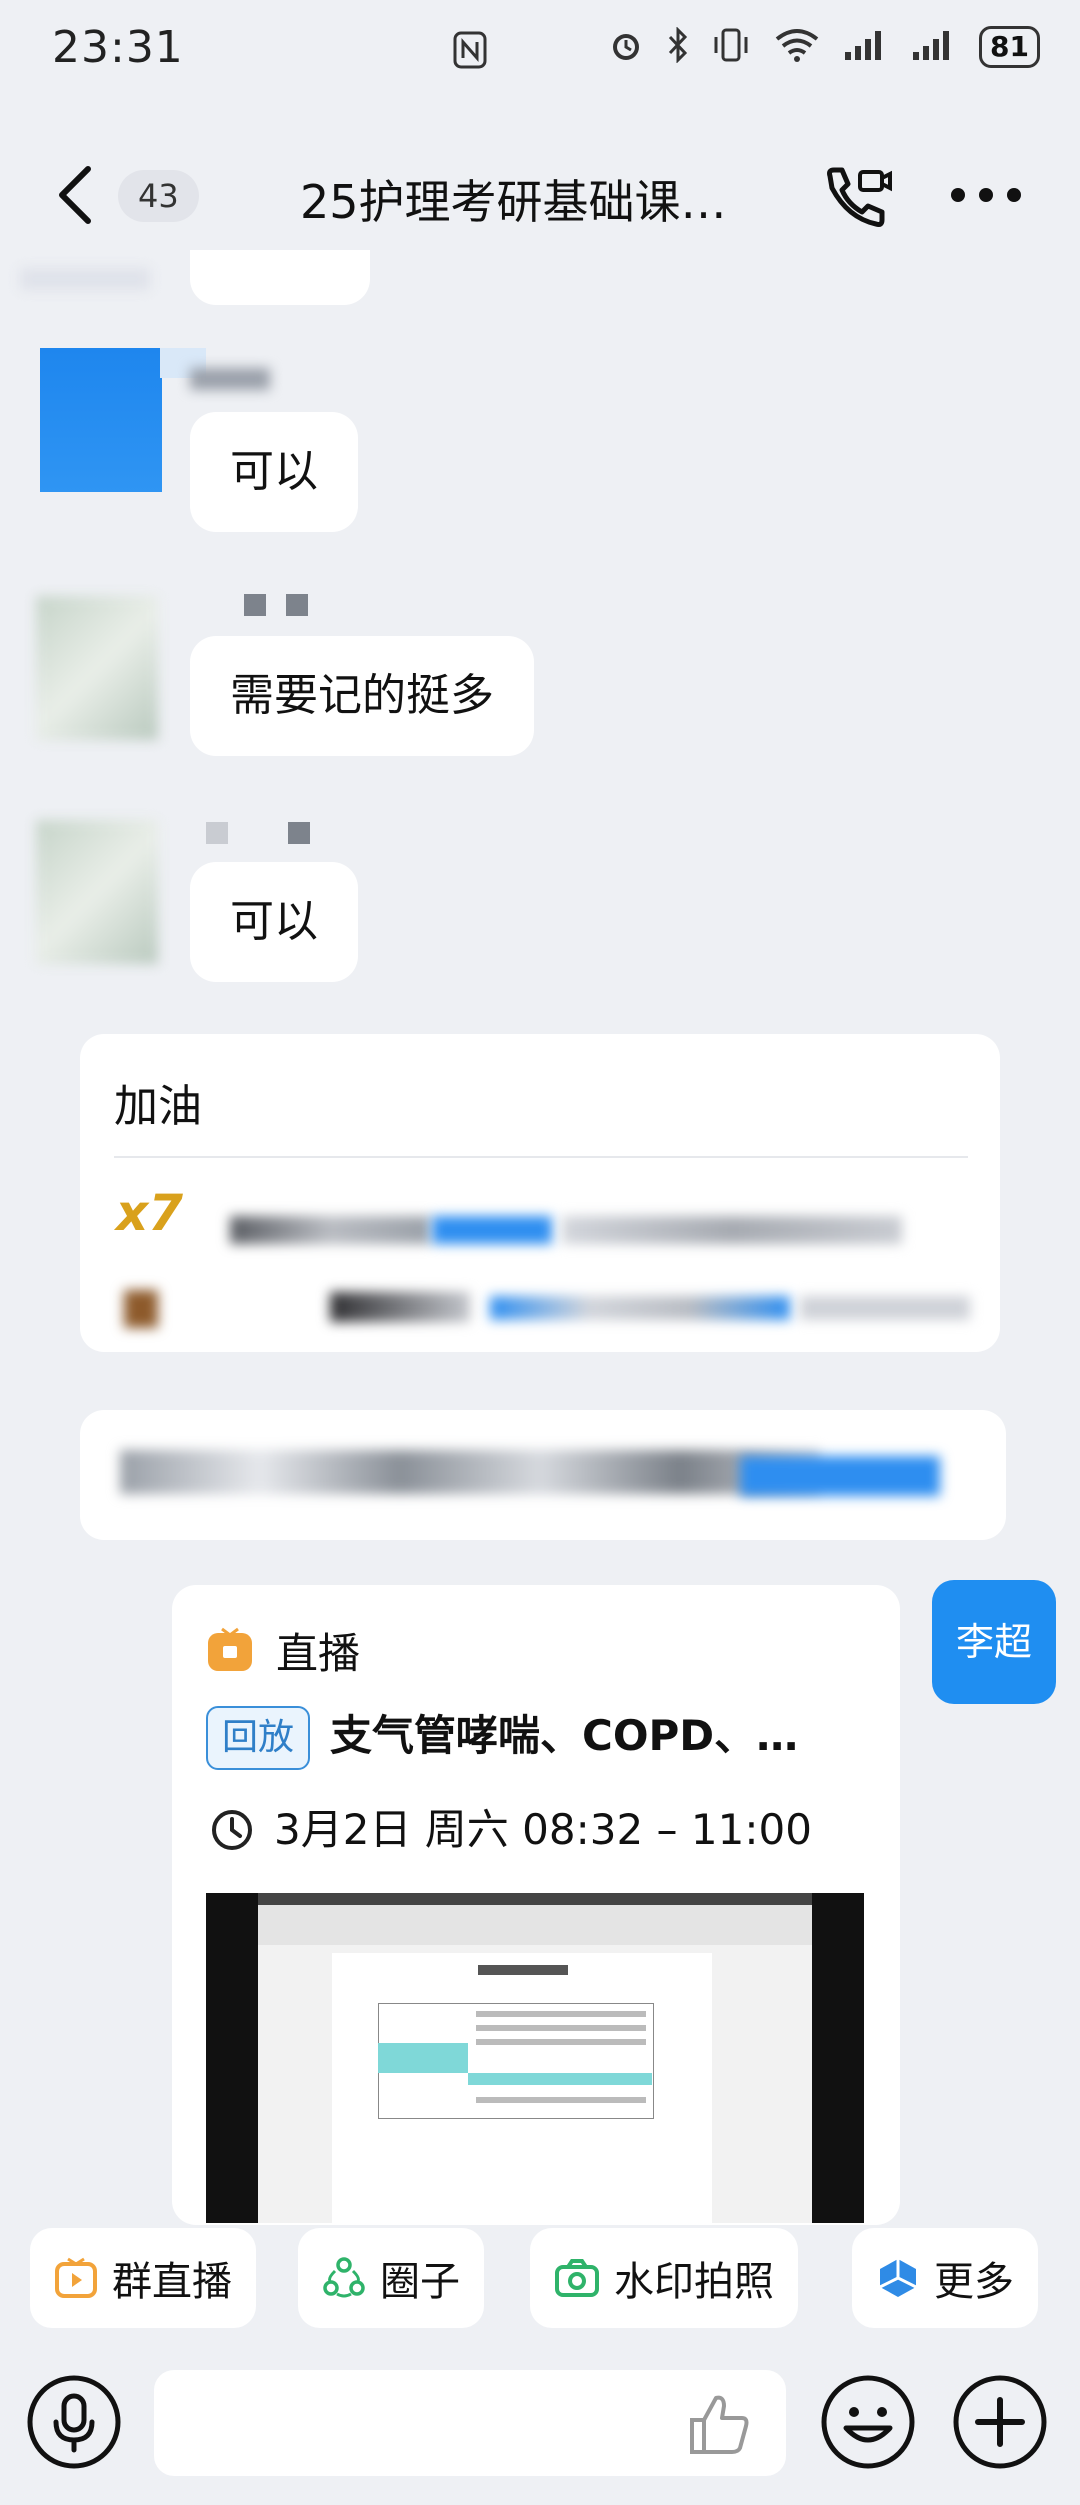 Image resolution: width=1080 pixels, height=2505 pixels. What do you see at coordinates (118, 47) in the screenshot?
I see `status-time: 23:31` at bounding box center [118, 47].